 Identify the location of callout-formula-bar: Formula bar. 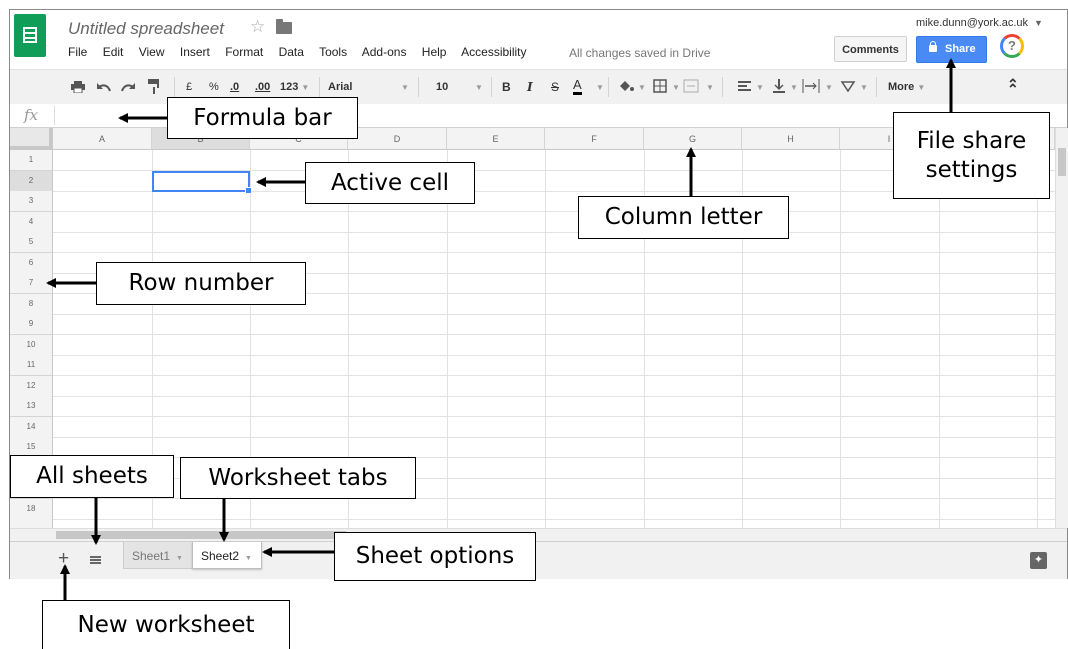
(262, 118).